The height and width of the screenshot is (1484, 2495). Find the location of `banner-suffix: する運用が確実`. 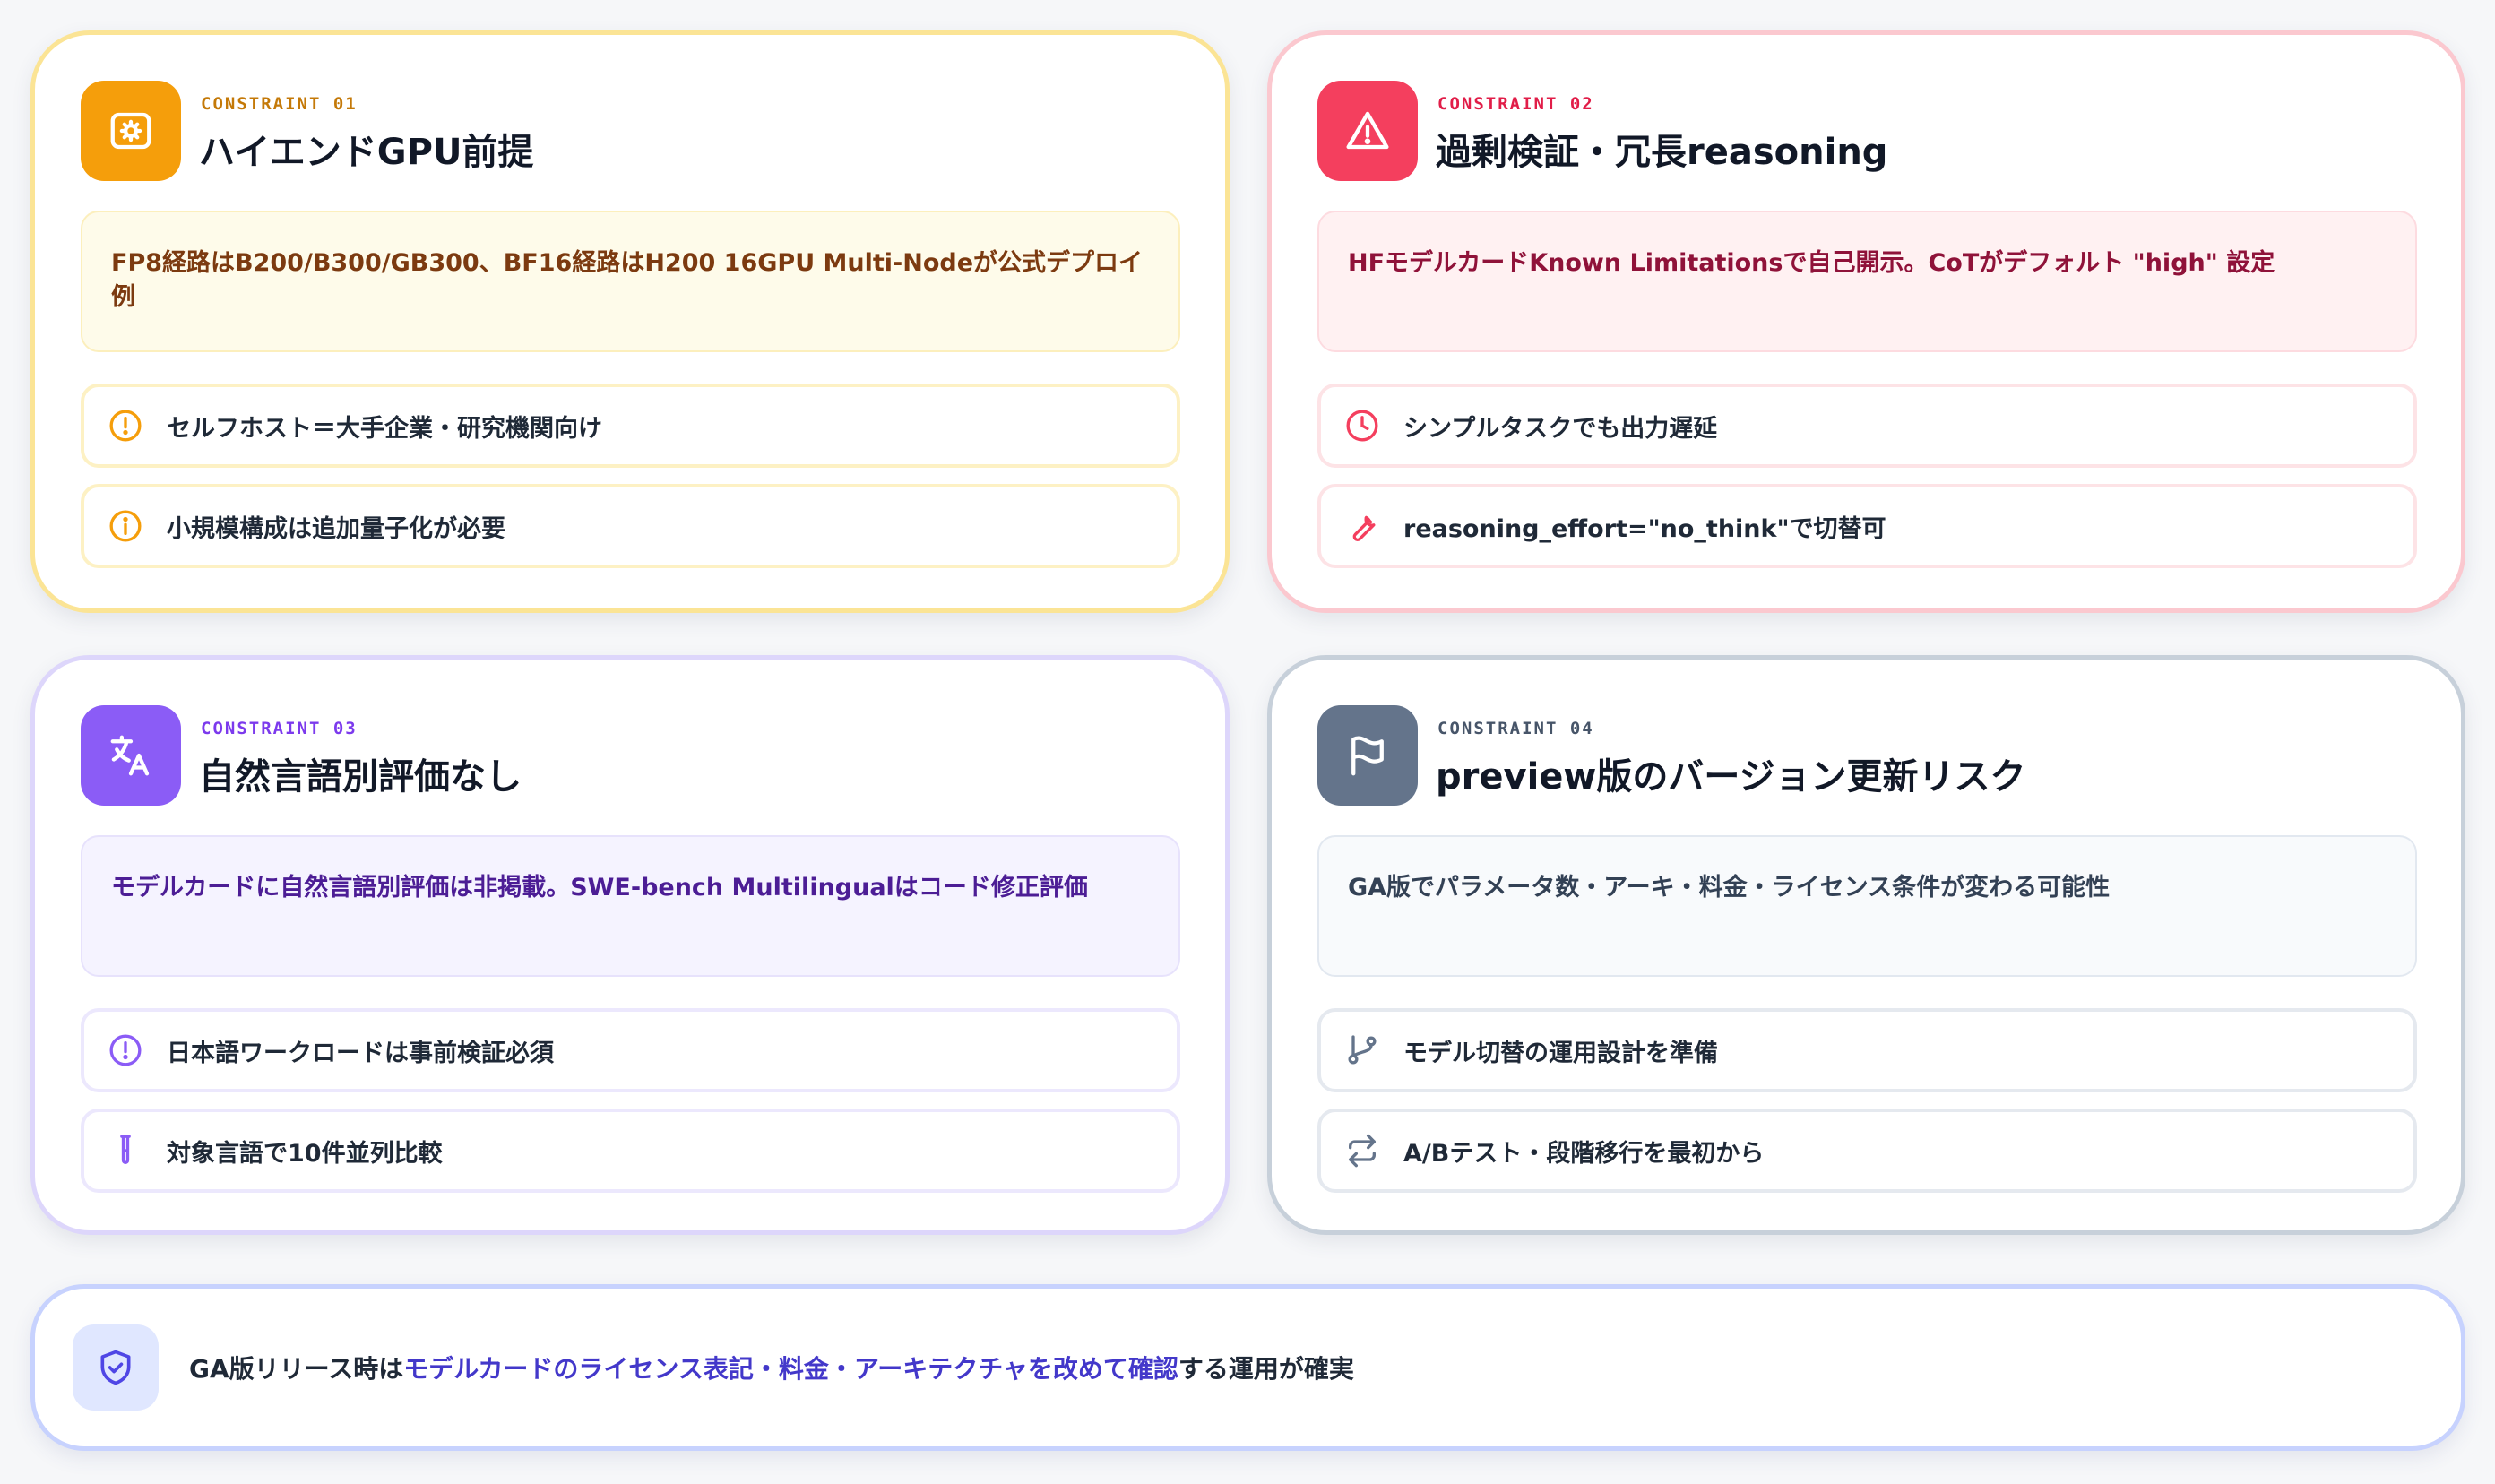

banner-suffix: する運用が確実 is located at coordinates (1266, 1369).